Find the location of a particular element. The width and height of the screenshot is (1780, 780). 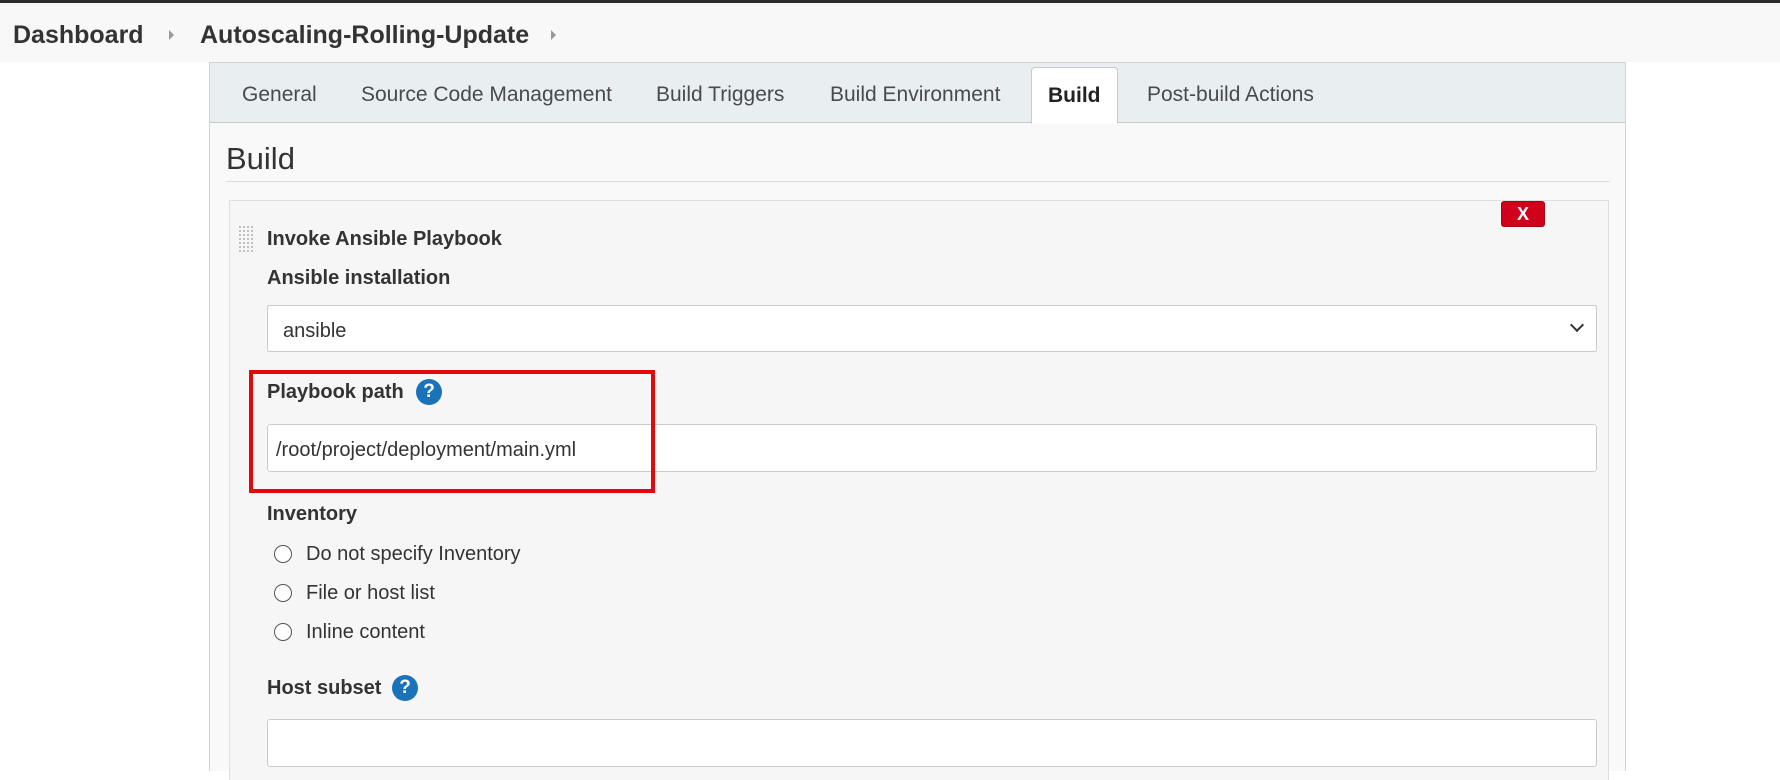

playbook-path-input: /root/project/deployment/main.yml is located at coordinates (932, 448).